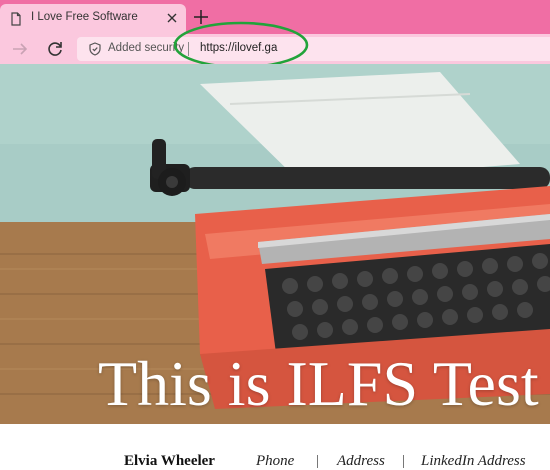 Image resolution: width=550 pixels, height=470 pixels. I want to click on security-label: Added security, so click(146, 48).